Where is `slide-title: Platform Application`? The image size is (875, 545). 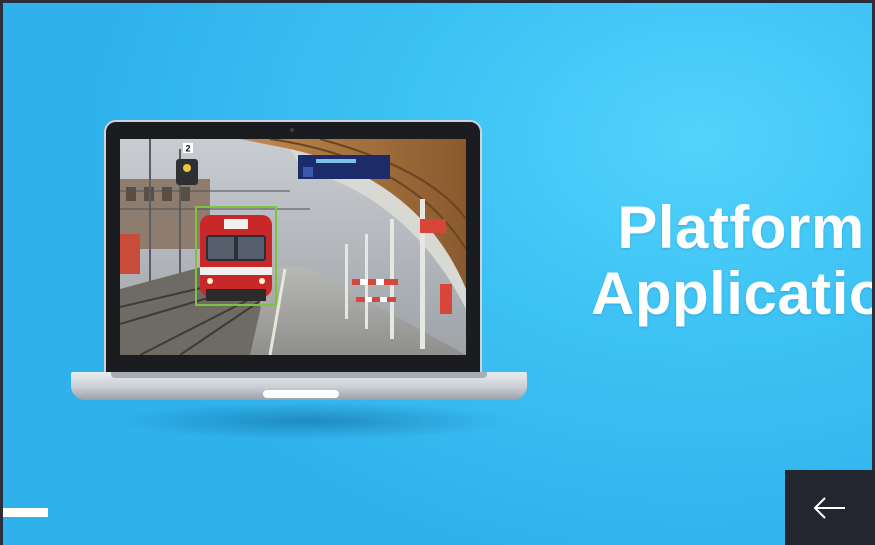 slide-title: Platform Application is located at coordinates (731, 261).